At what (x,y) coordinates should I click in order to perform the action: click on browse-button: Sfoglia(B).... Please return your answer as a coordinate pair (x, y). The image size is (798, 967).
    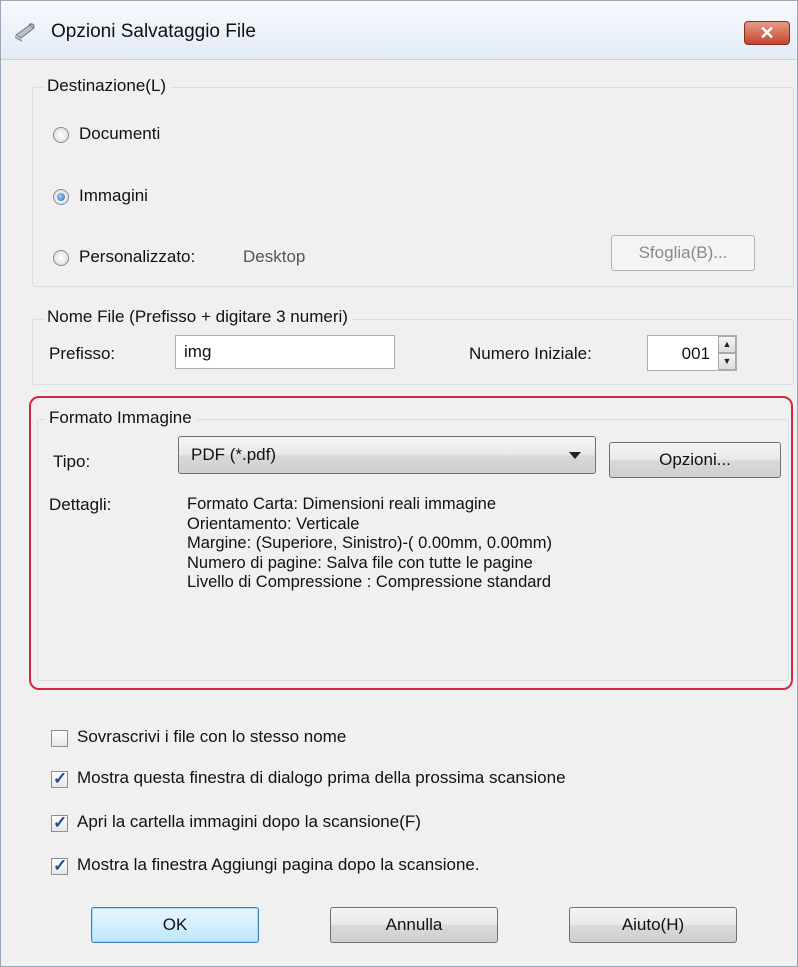
    Looking at the image, I should click on (683, 253).